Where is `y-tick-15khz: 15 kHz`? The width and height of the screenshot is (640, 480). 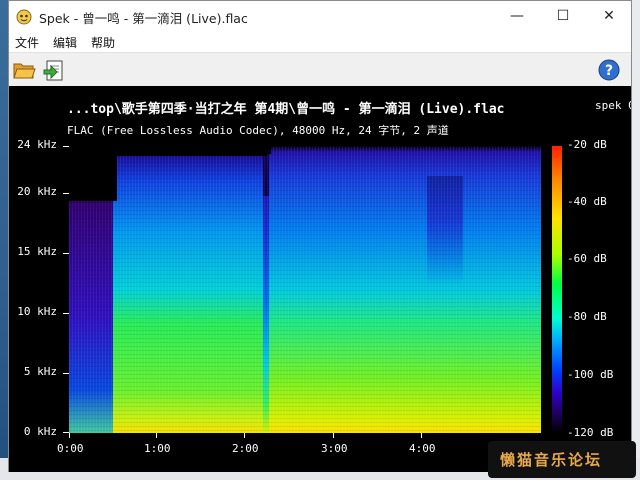
y-tick-15khz: 15 kHz is located at coordinates (37, 251).